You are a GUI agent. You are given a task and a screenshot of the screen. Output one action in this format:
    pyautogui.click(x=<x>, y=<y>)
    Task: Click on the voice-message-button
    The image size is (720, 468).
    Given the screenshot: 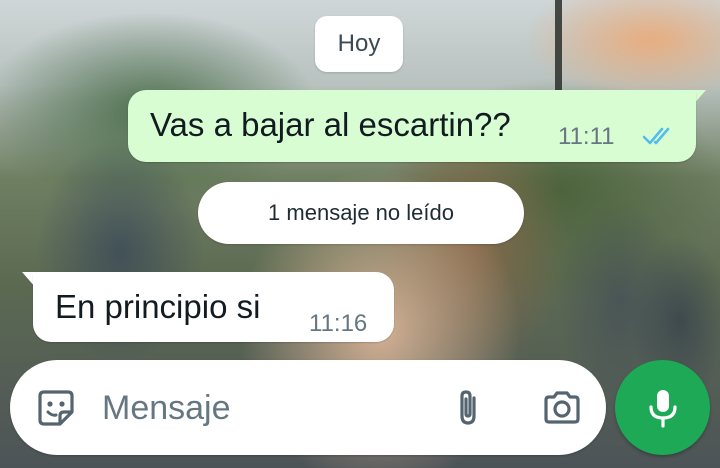 What is the action you would take?
    pyautogui.click(x=662, y=407)
    